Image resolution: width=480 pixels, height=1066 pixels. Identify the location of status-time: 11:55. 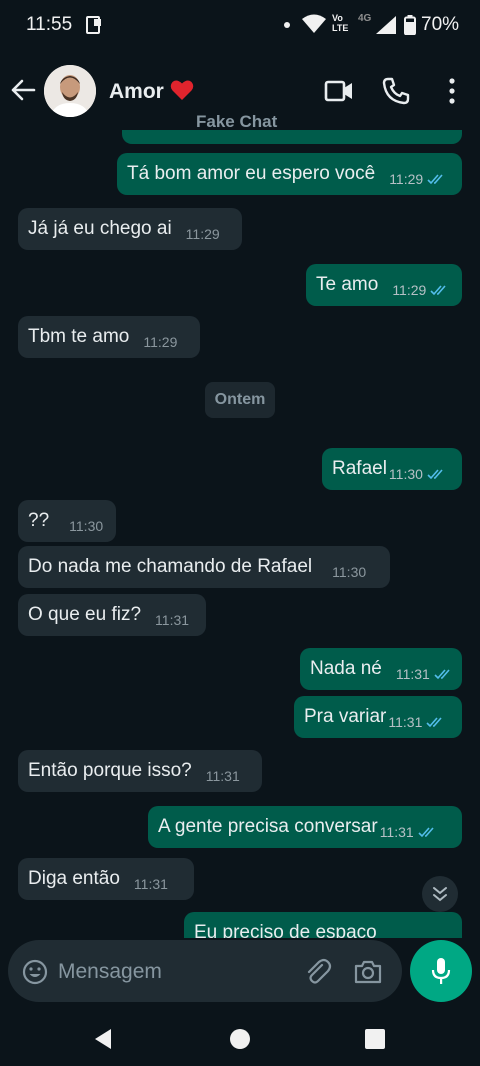
(49, 24).